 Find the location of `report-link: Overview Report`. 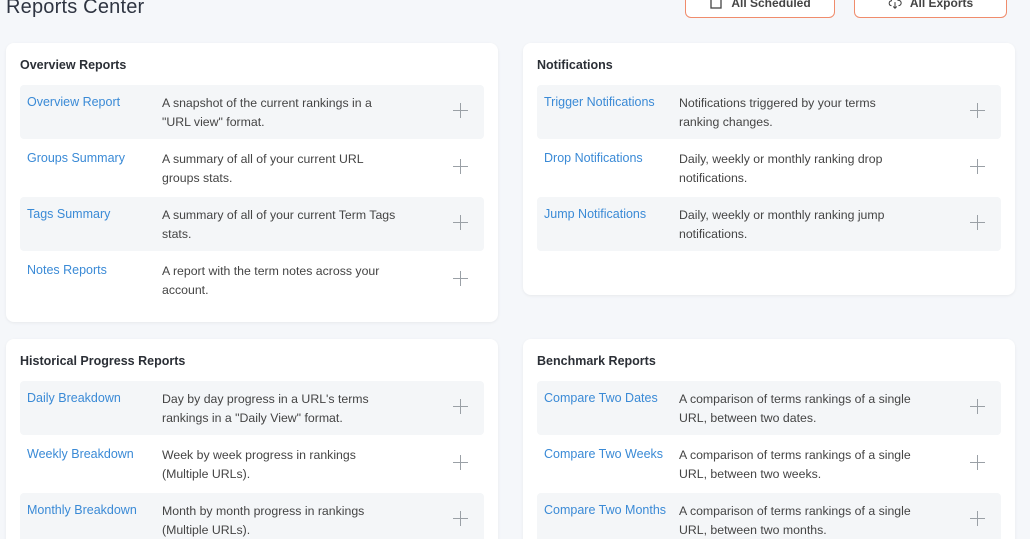

report-link: Overview Report is located at coordinates (73, 102).